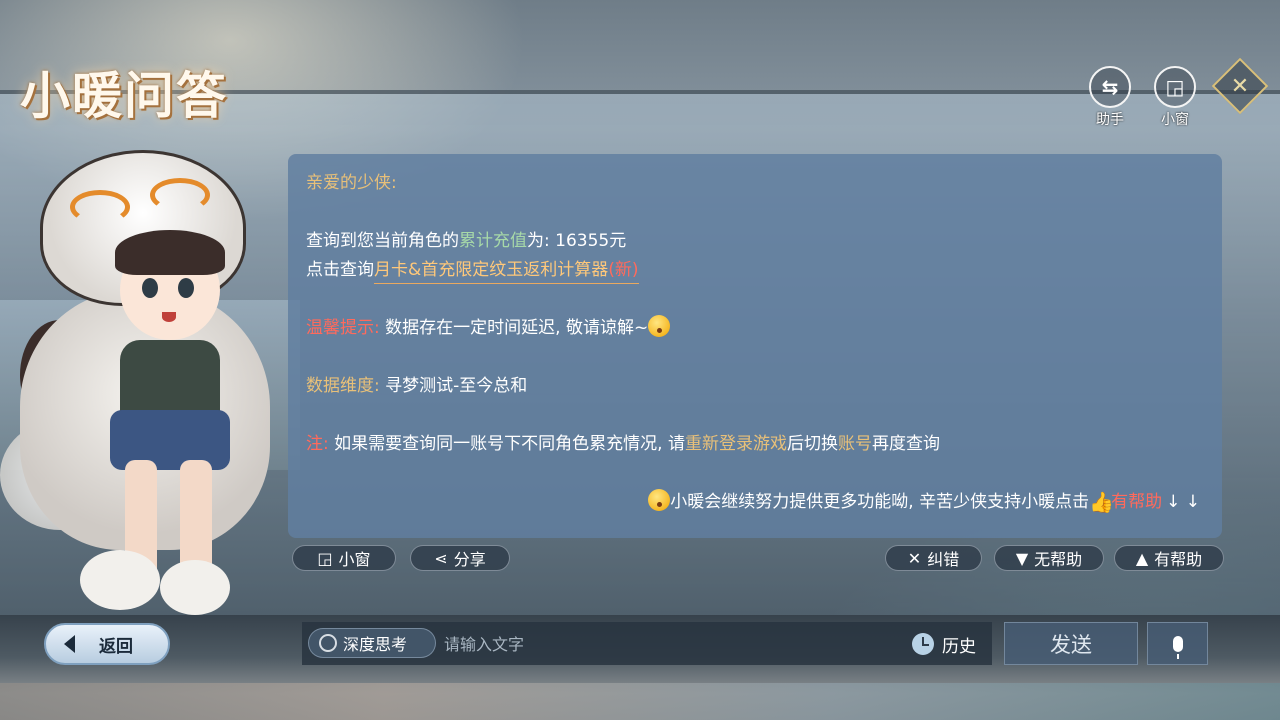  Describe the element at coordinates (1240, 86) in the screenshot. I see `close-icon: ✕` at that location.